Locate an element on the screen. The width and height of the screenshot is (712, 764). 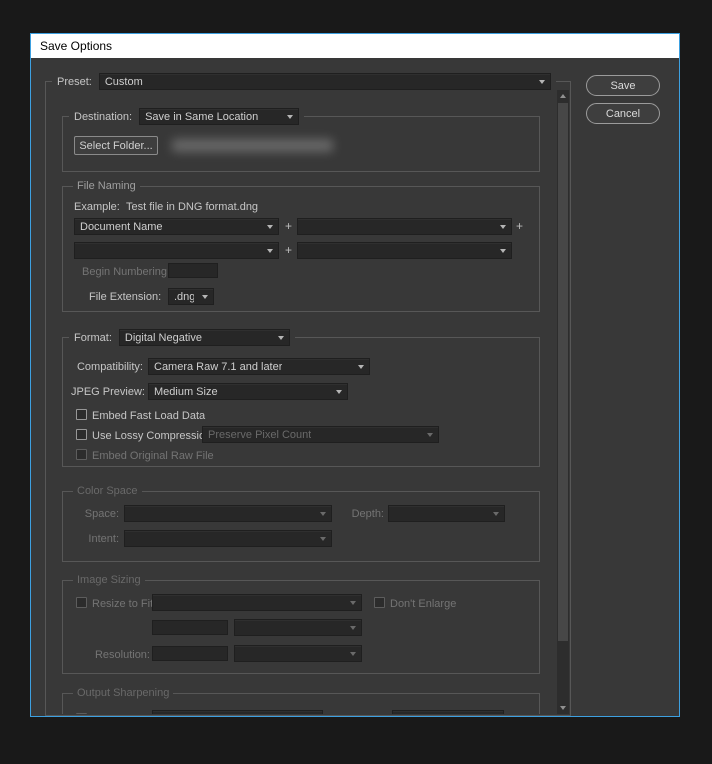
intent-label: Intent: is located at coordinates (103, 539).